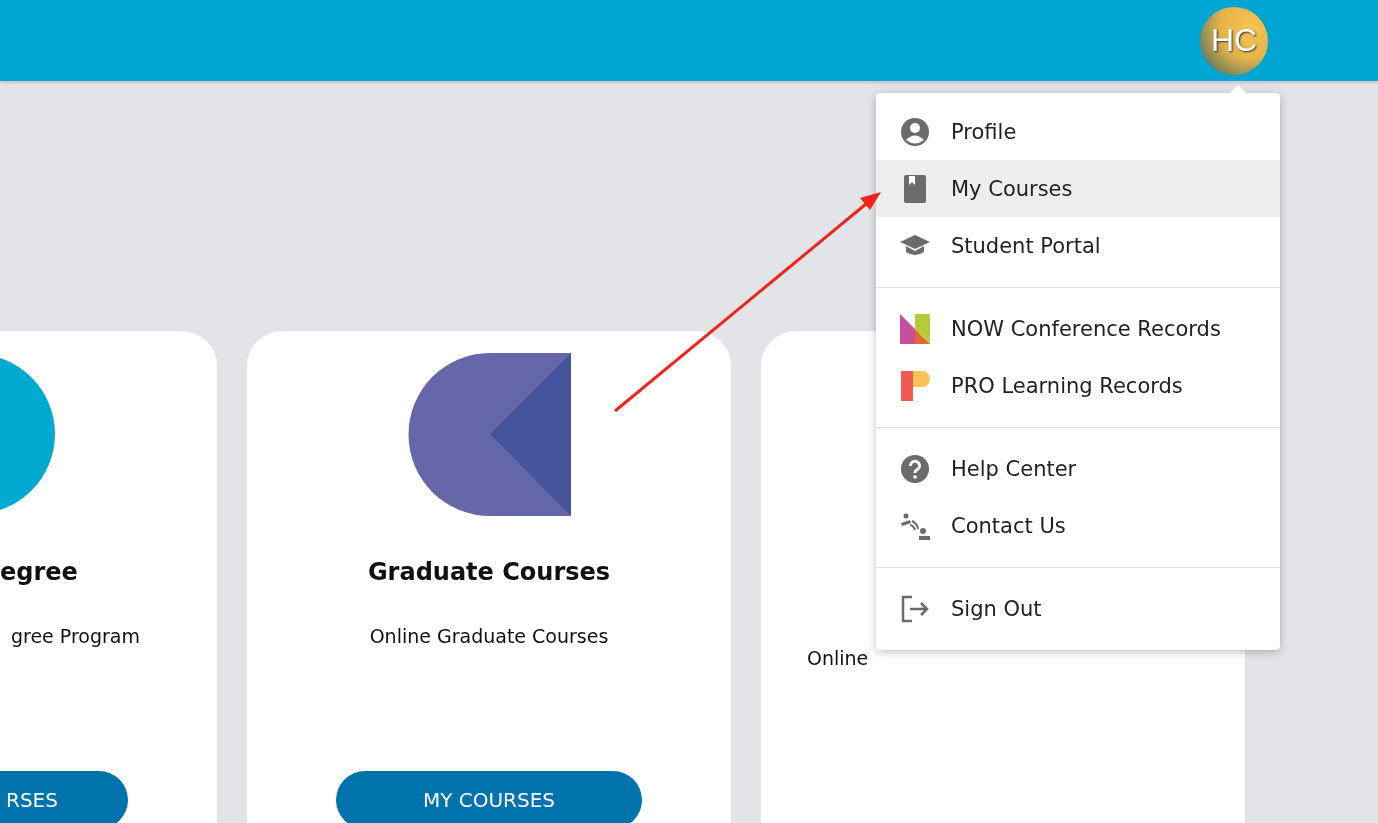 The width and height of the screenshot is (1378, 823). What do you see at coordinates (64, 797) in the screenshot?
I see `my-courses-button: RSES` at bounding box center [64, 797].